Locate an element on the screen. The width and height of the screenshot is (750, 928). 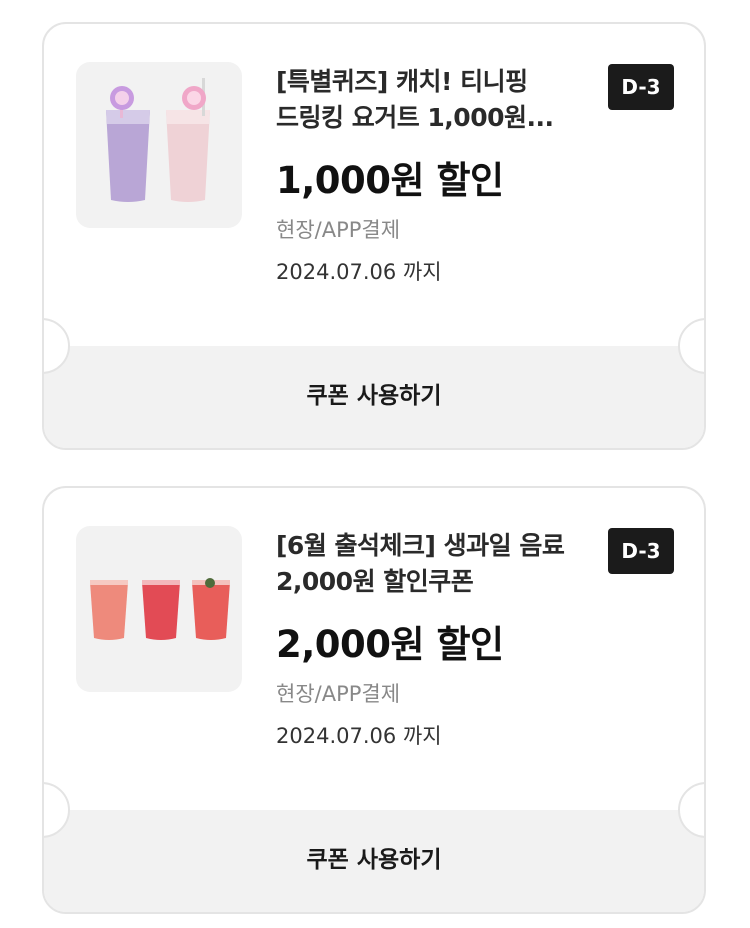
coupon-title: [6월 출석체크] 생과일 음료 2,000원 할인쿠폰 is located at coordinates (426, 564).